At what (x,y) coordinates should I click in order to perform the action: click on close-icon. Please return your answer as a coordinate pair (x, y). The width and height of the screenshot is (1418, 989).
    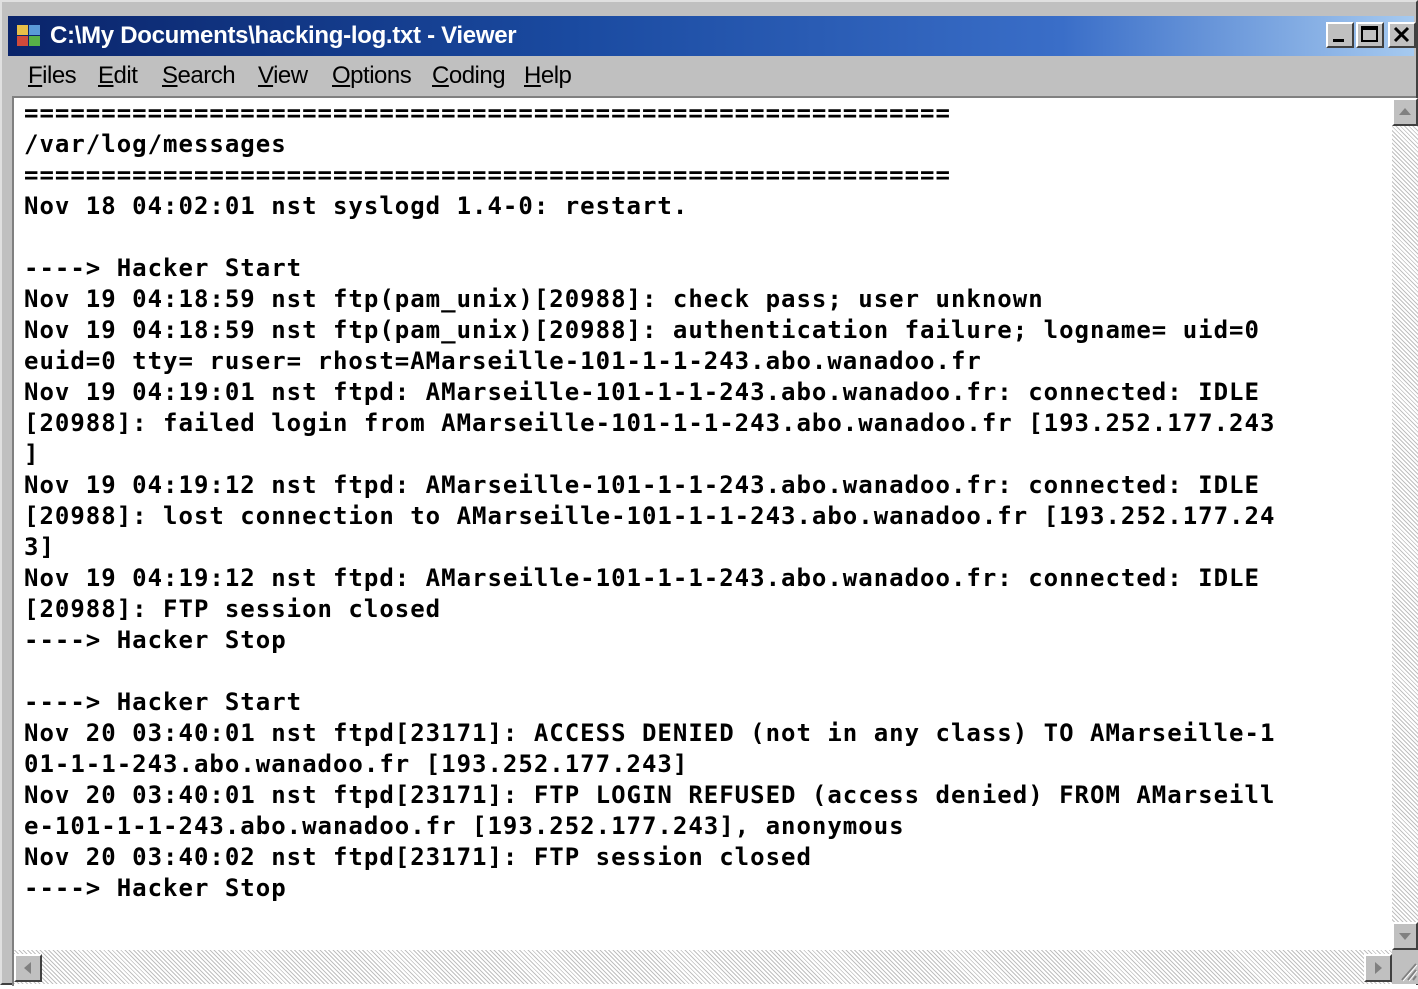
    Looking at the image, I should click on (1401, 34).